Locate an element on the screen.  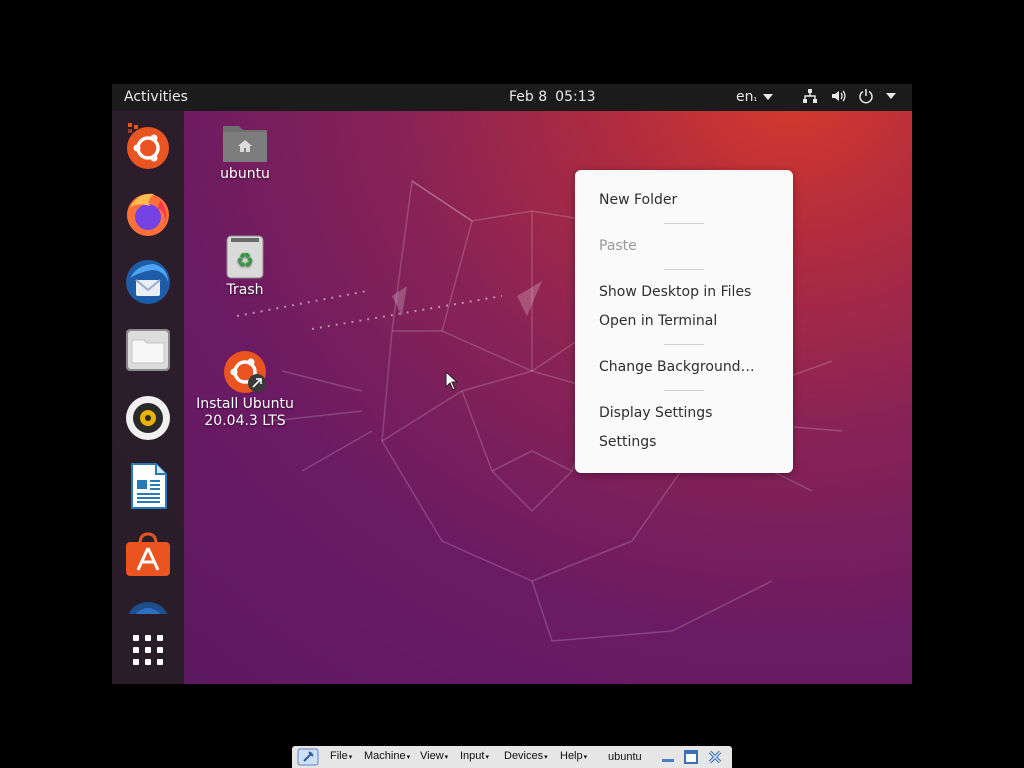
label-line-2: 20.04.3 LTS is located at coordinates (245, 421).